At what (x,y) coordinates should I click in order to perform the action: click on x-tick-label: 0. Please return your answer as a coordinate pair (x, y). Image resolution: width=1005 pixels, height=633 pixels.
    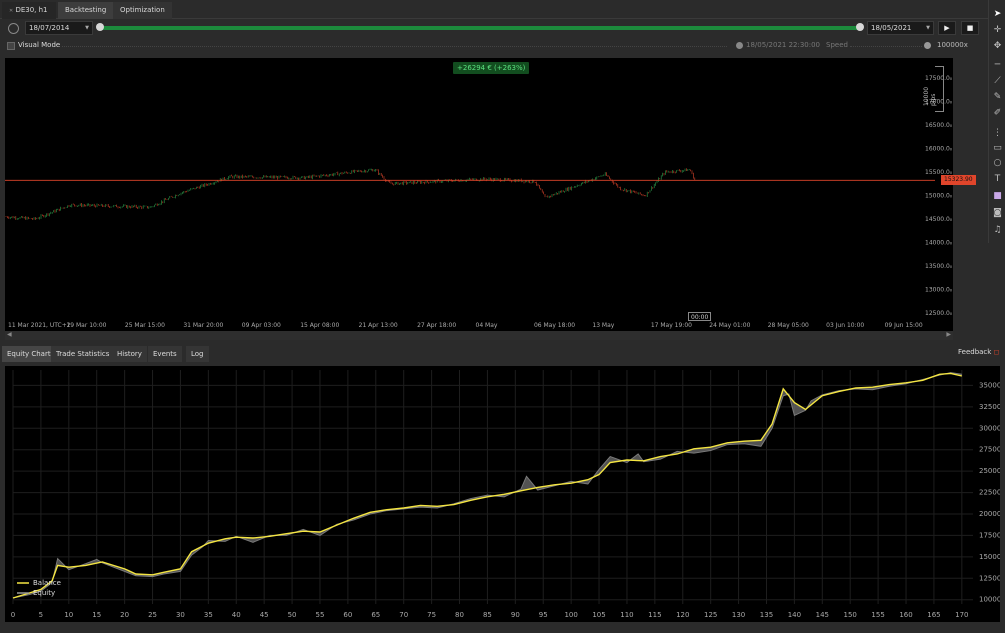
    Looking at the image, I should click on (13, 615).